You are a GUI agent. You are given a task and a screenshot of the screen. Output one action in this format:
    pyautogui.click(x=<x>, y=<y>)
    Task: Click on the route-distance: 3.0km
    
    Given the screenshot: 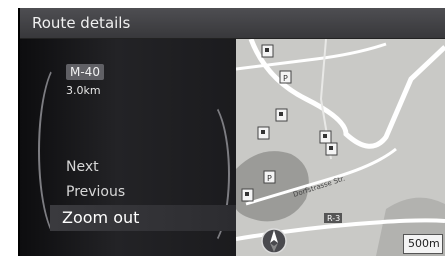 What is the action you would take?
    pyautogui.click(x=83, y=90)
    